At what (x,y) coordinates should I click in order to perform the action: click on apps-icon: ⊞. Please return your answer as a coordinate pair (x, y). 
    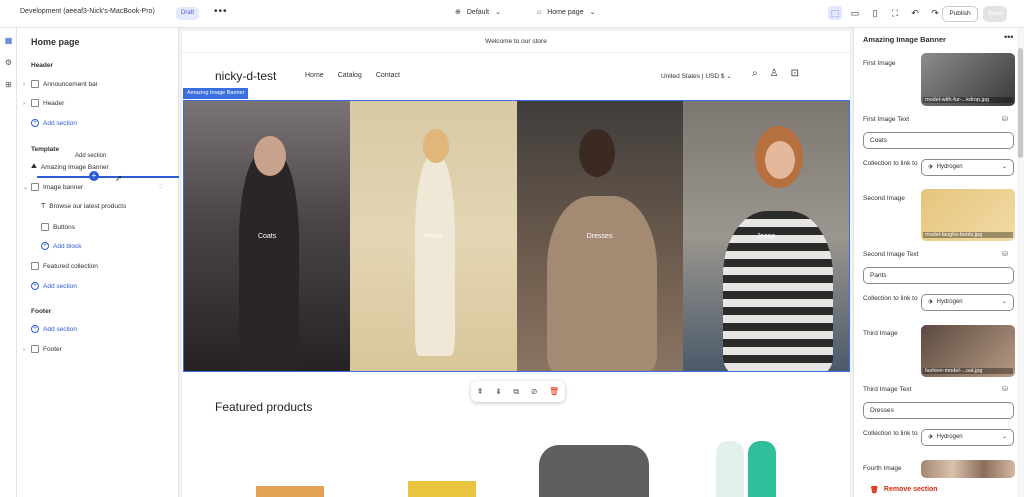
    Looking at the image, I should click on (8, 85).